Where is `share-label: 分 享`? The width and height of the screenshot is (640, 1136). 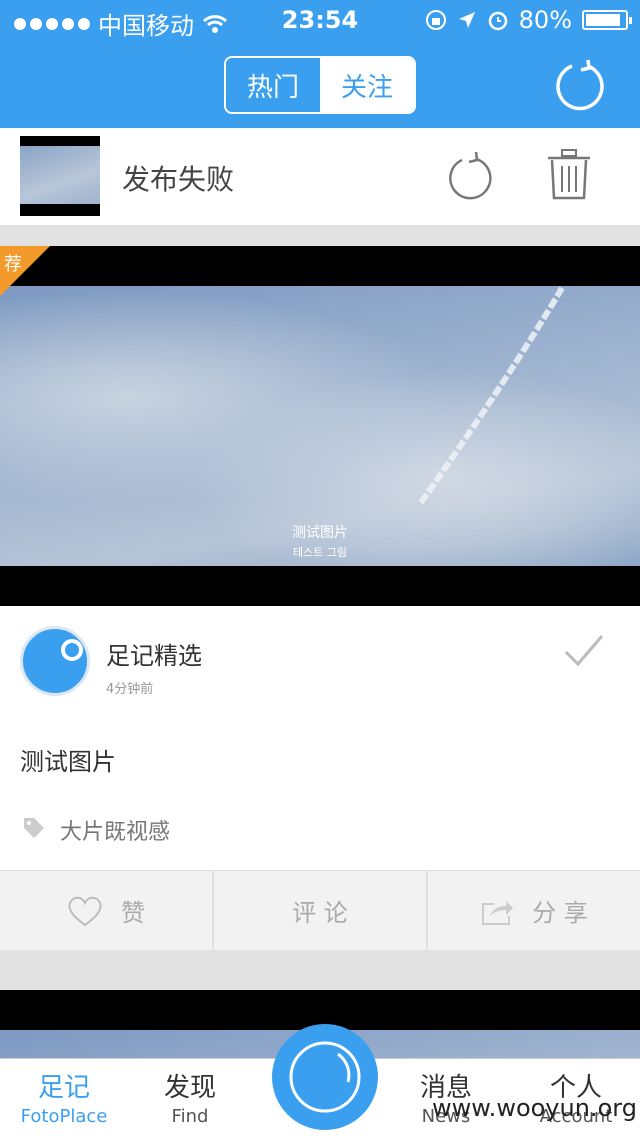
share-label: 分 享 is located at coordinates (560, 913).